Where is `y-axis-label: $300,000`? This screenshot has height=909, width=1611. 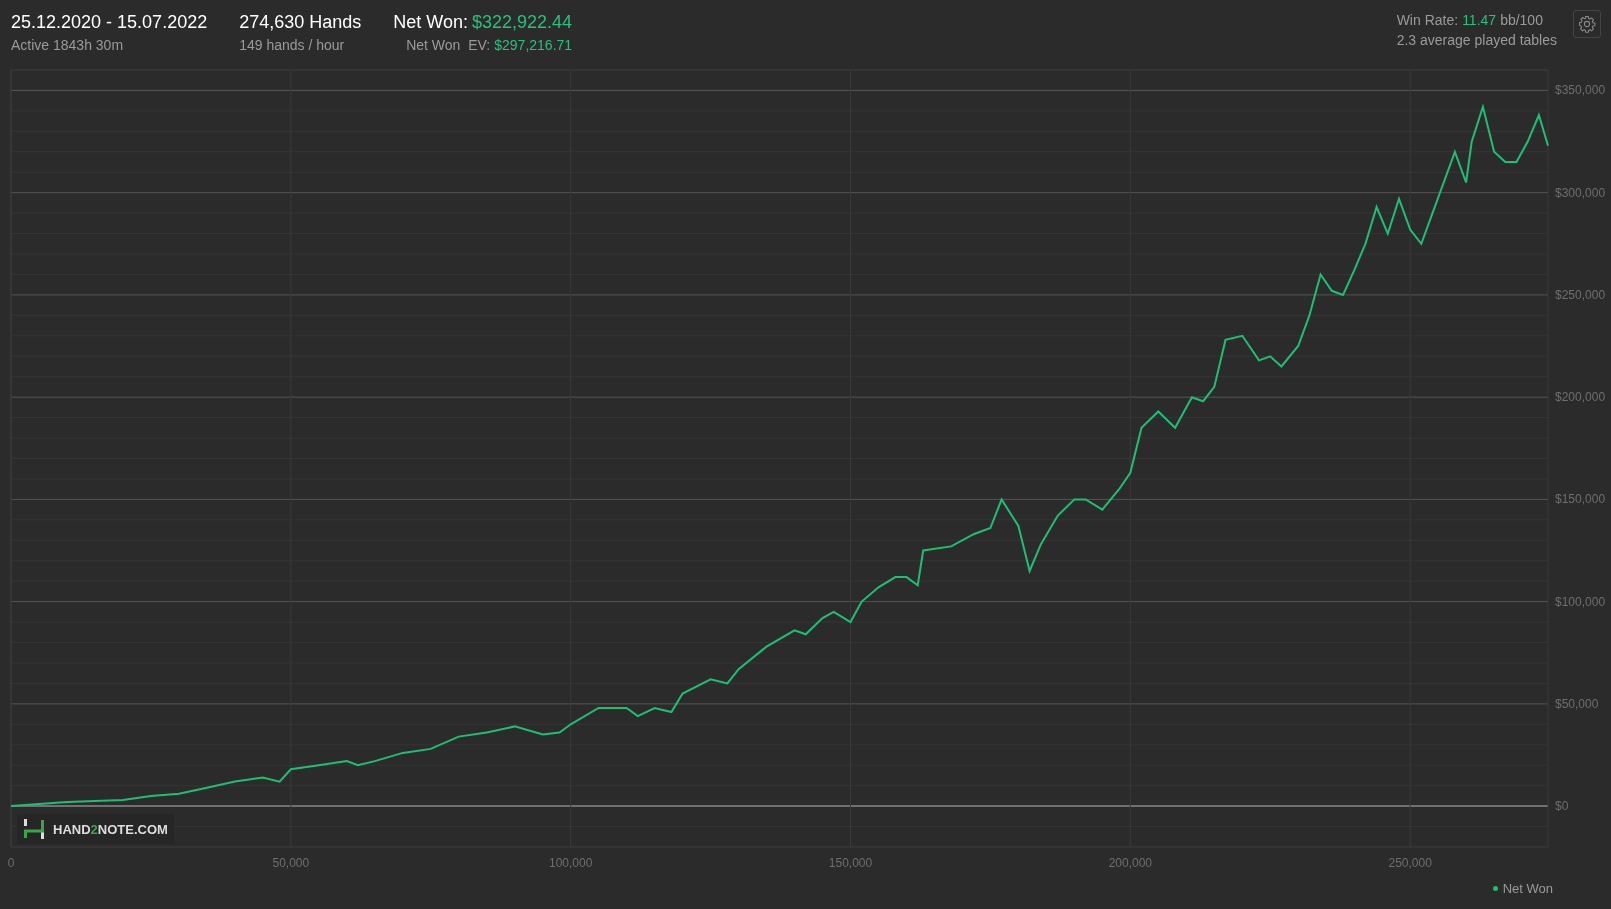 y-axis-label: $300,000 is located at coordinates (1580, 192).